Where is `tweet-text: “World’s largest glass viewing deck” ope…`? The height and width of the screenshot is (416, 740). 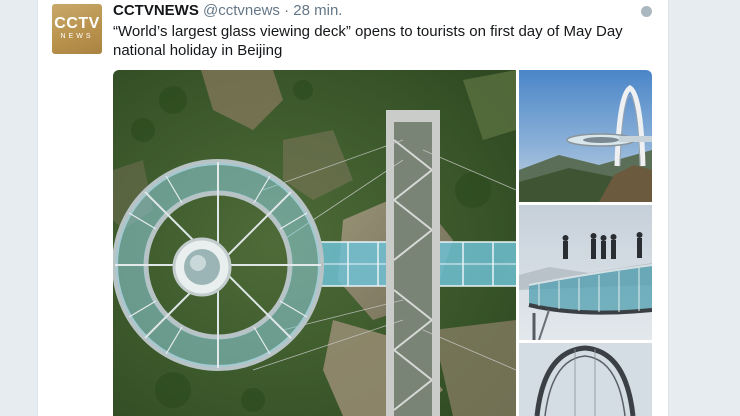
tweet-text: “World’s largest glass viewing deck” ope… is located at coordinates (368, 41).